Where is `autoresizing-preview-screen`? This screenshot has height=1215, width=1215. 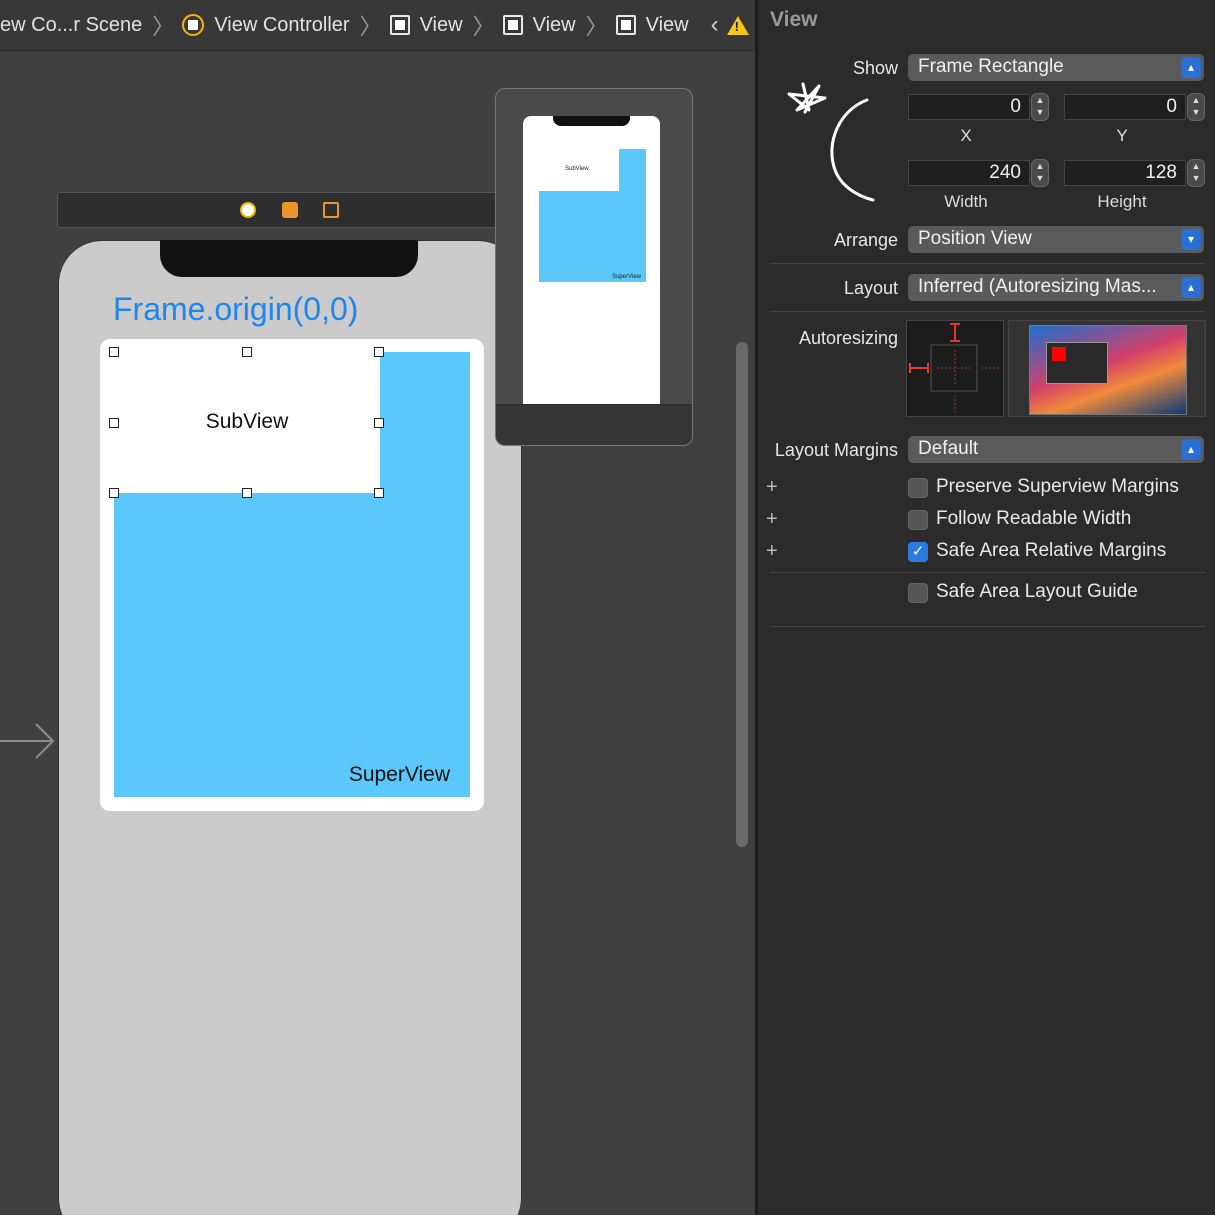 autoresizing-preview-screen is located at coordinates (1108, 370).